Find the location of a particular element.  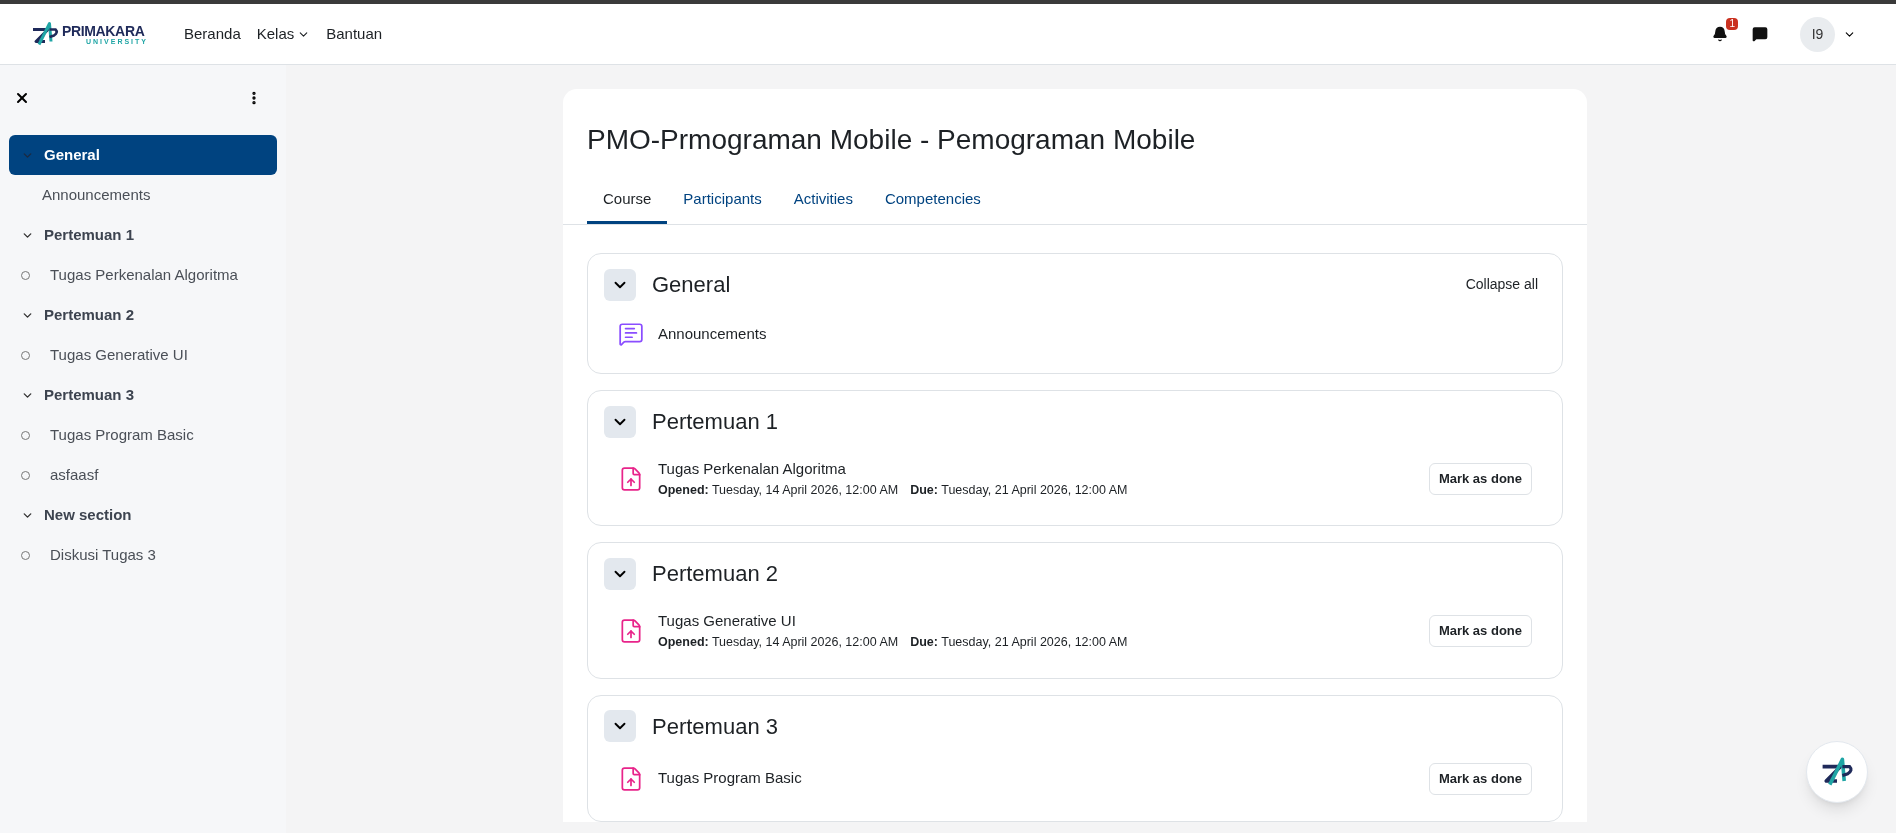

chat-bubble-icon is located at coordinates (631, 334).